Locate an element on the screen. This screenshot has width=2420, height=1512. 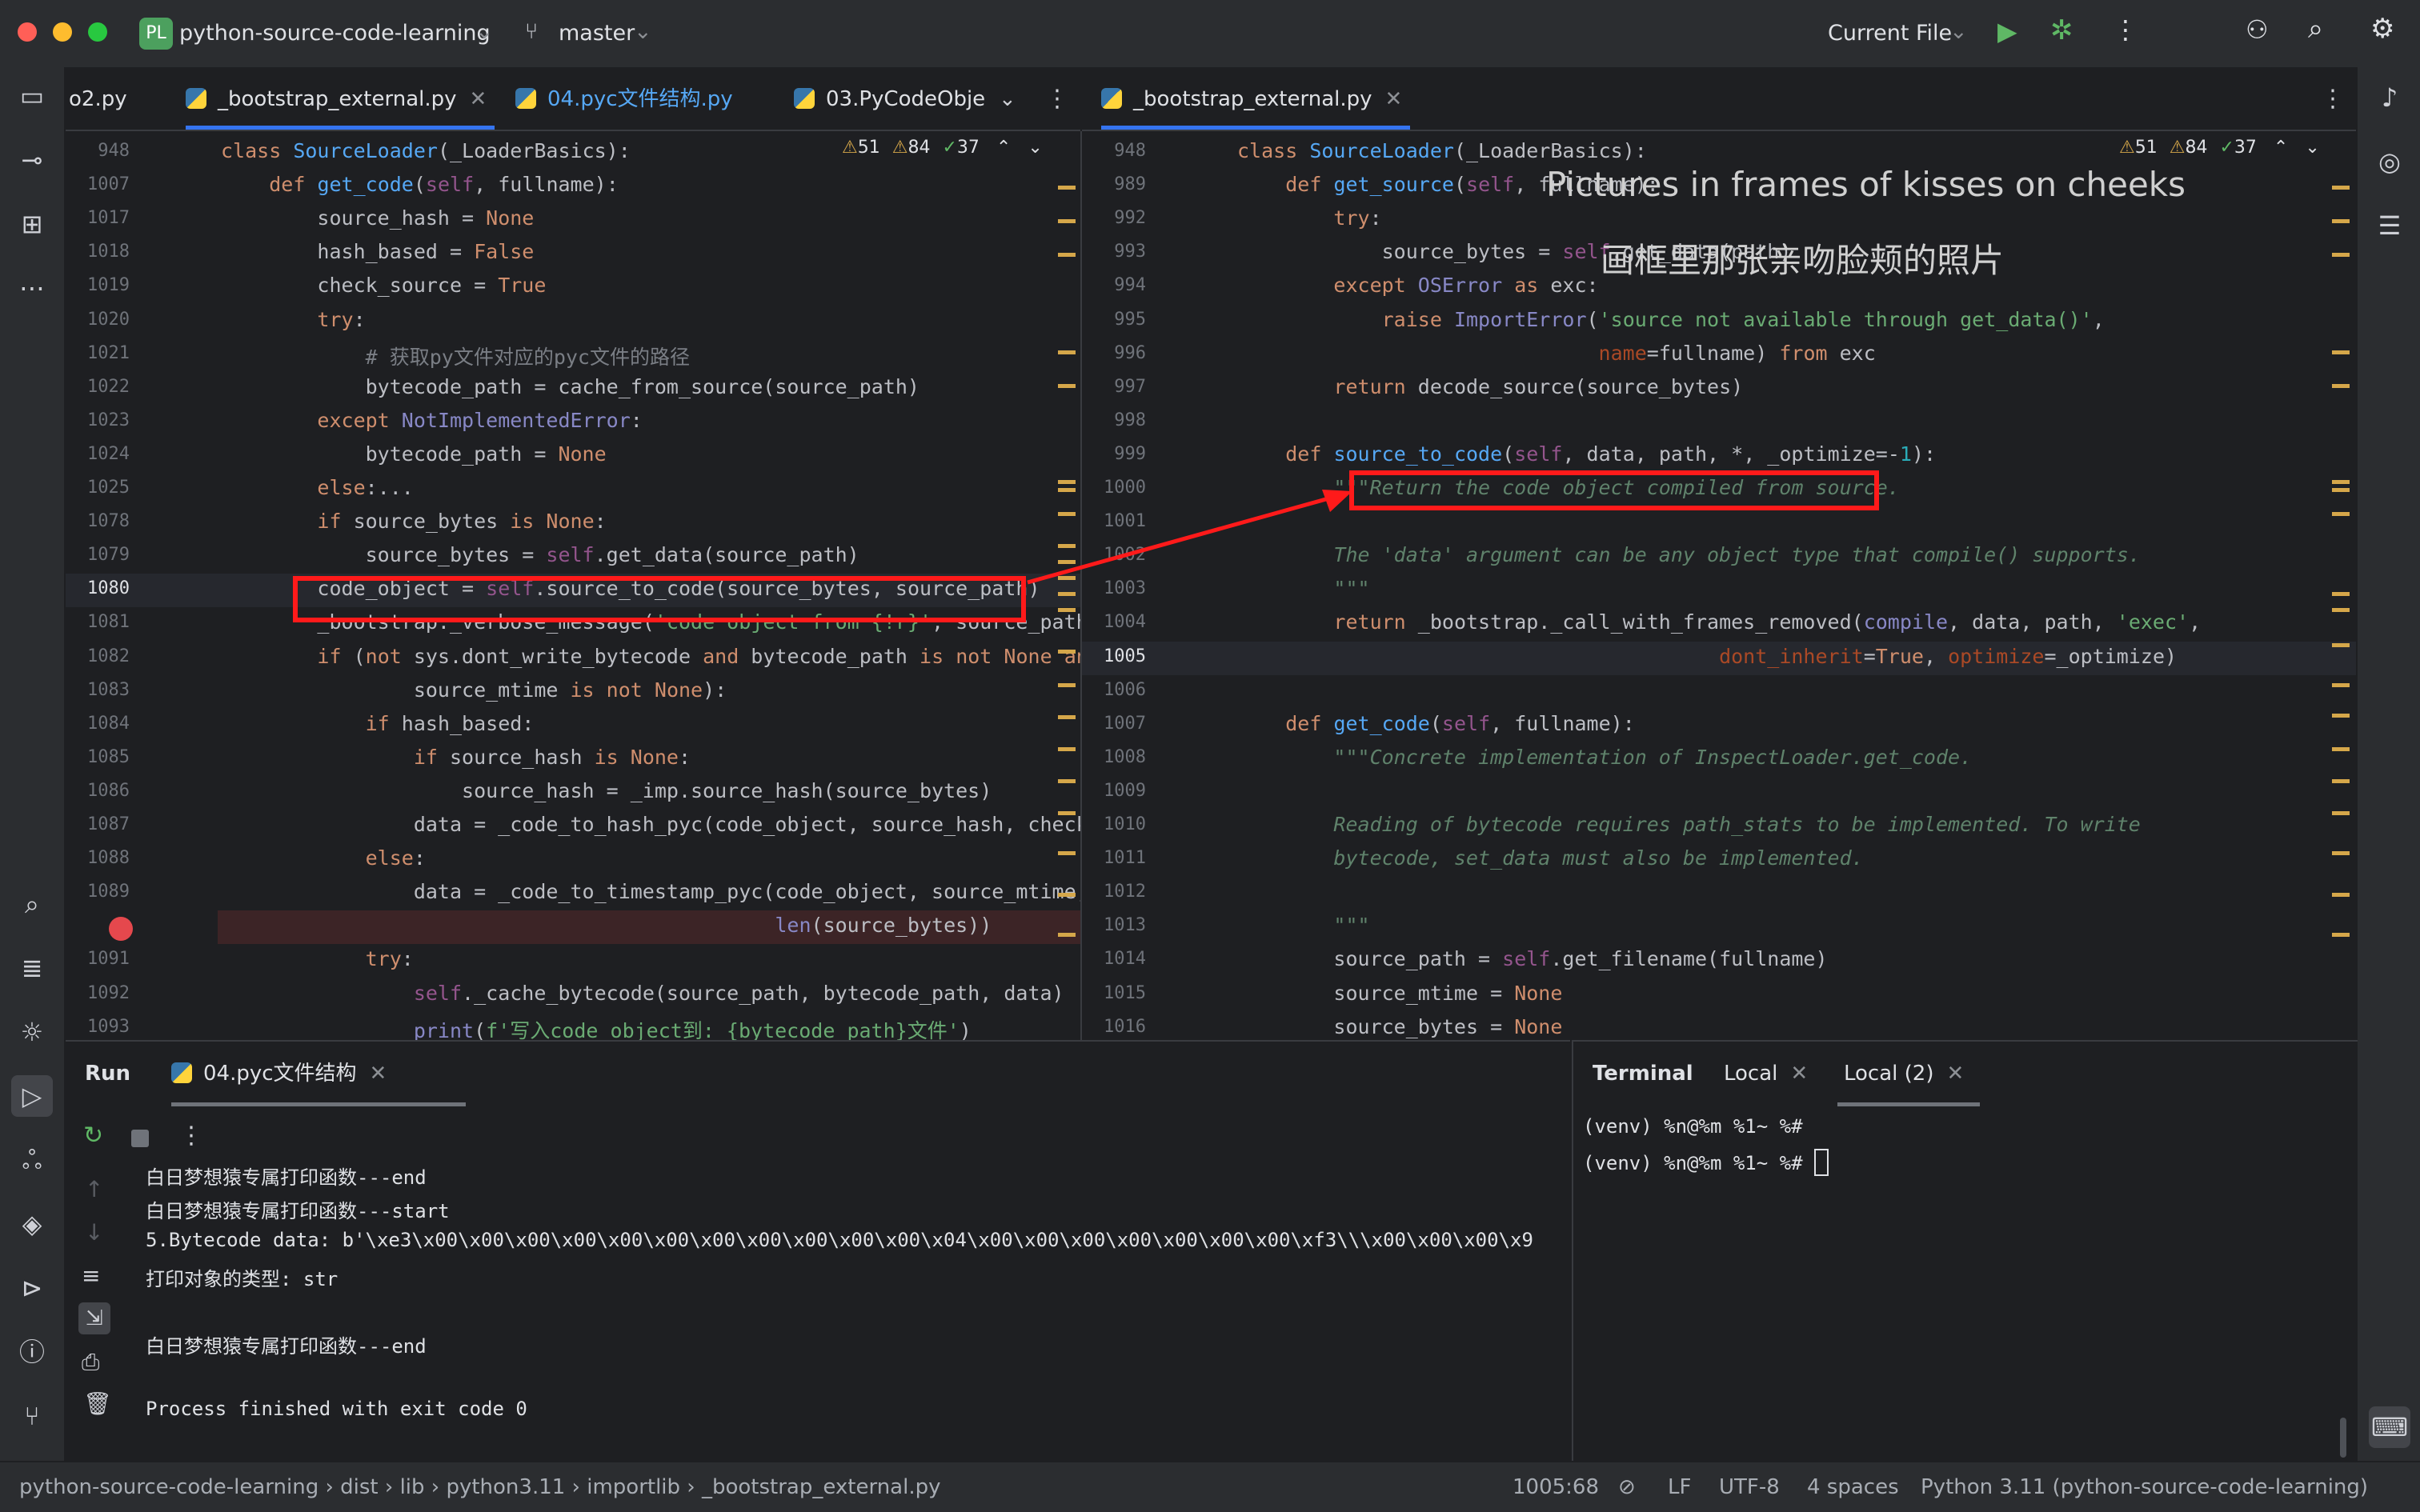
run-panel-title: Run is located at coordinates (108, 1074).